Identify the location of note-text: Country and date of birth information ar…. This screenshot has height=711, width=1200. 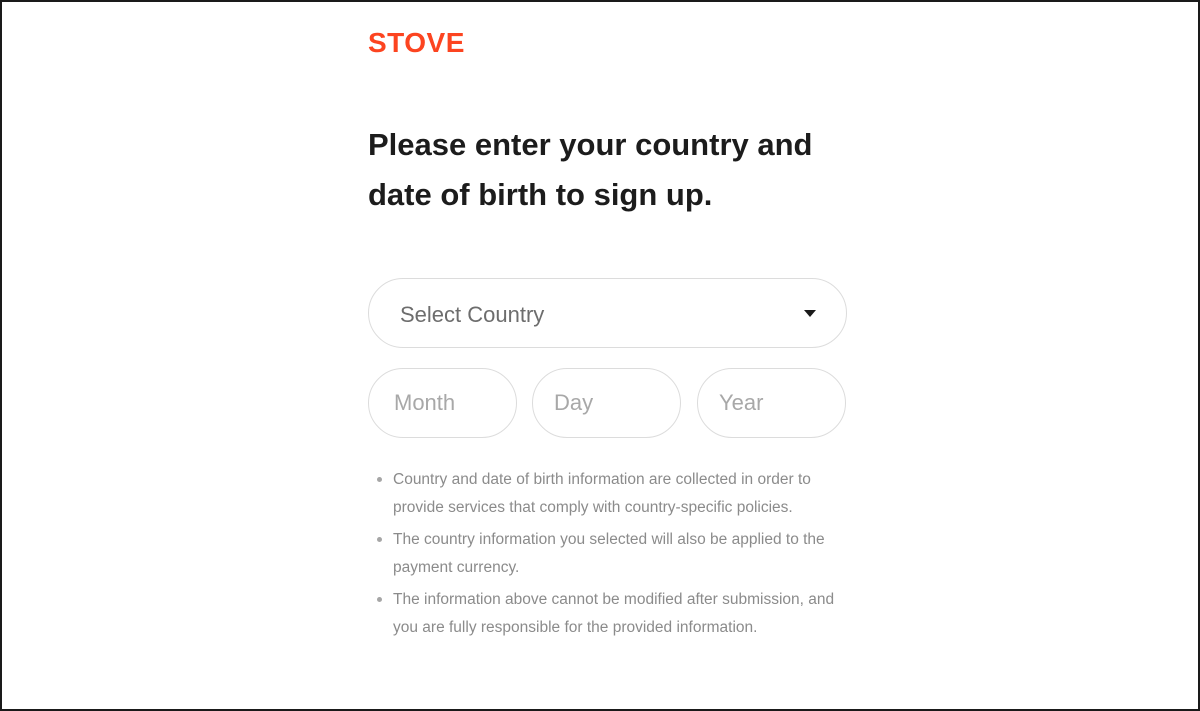
(602, 493).